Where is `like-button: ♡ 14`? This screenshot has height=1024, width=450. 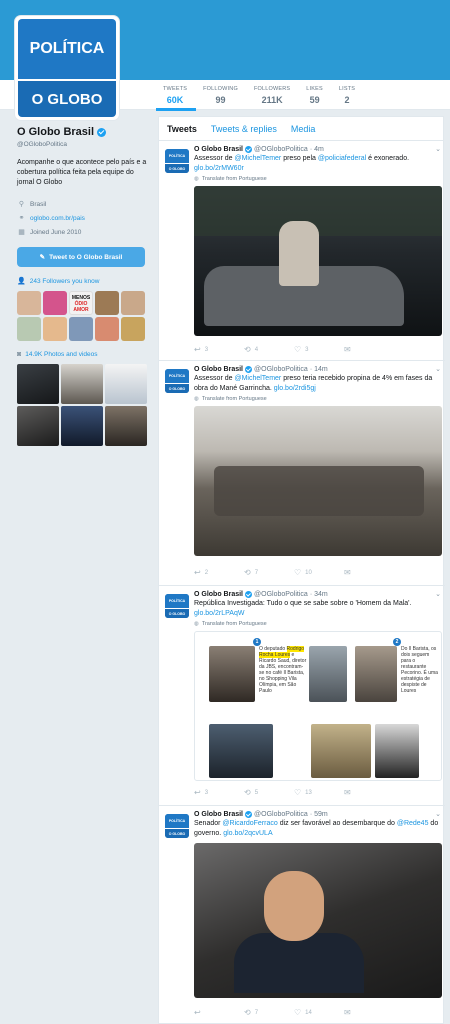
like-button: ♡ 14 is located at coordinates (319, 1012).